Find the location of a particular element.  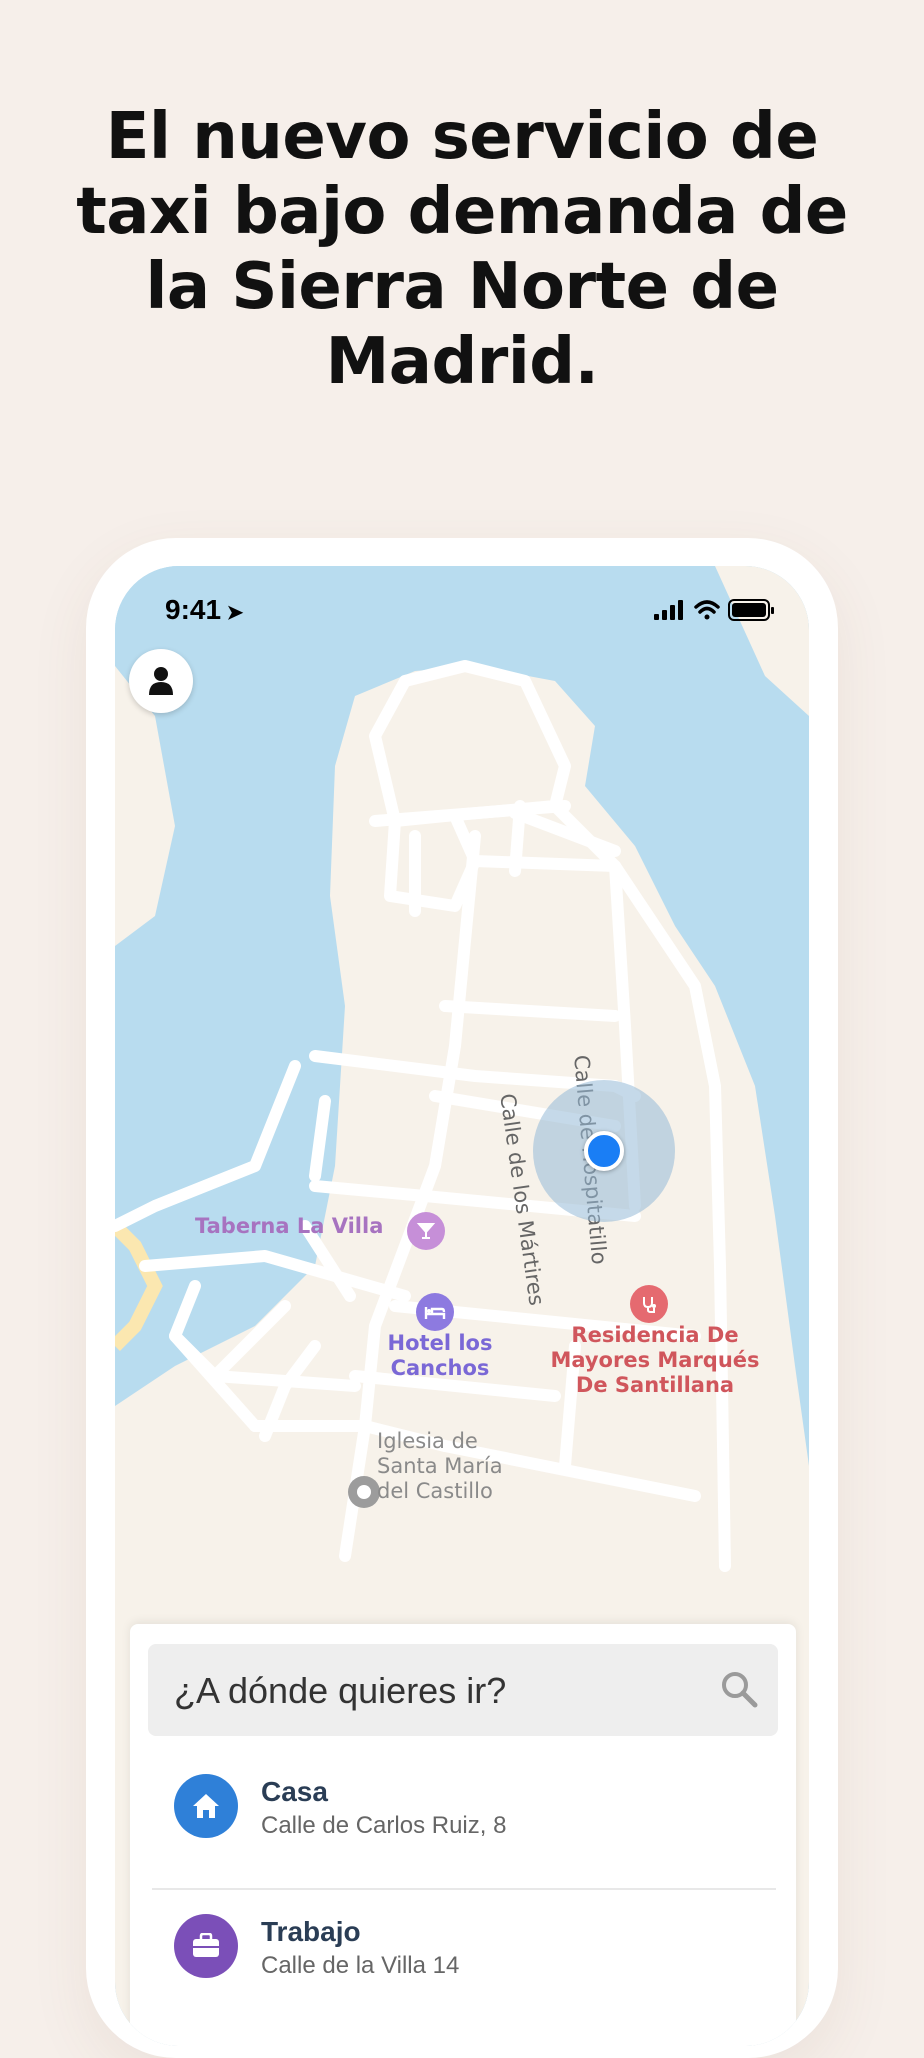

wifi-icon is located at coordinates (707, 610).